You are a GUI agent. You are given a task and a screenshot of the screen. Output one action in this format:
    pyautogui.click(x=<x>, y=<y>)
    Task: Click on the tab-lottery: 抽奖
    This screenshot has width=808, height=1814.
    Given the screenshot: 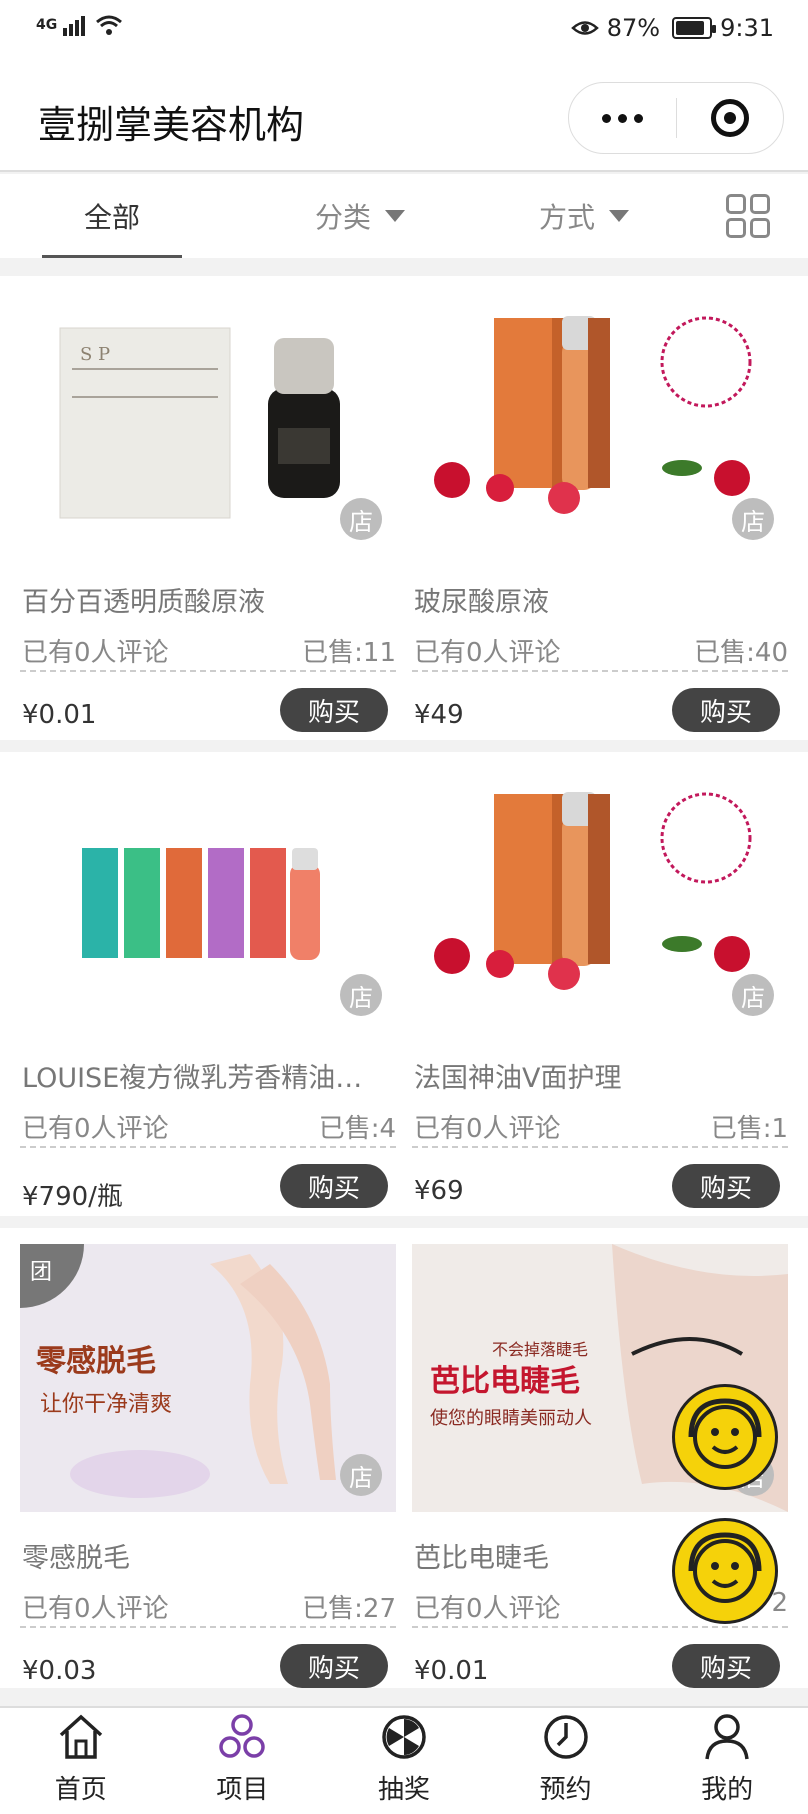 What is the action you would take?
    pyautogui.click(x=404, y=1761)
    